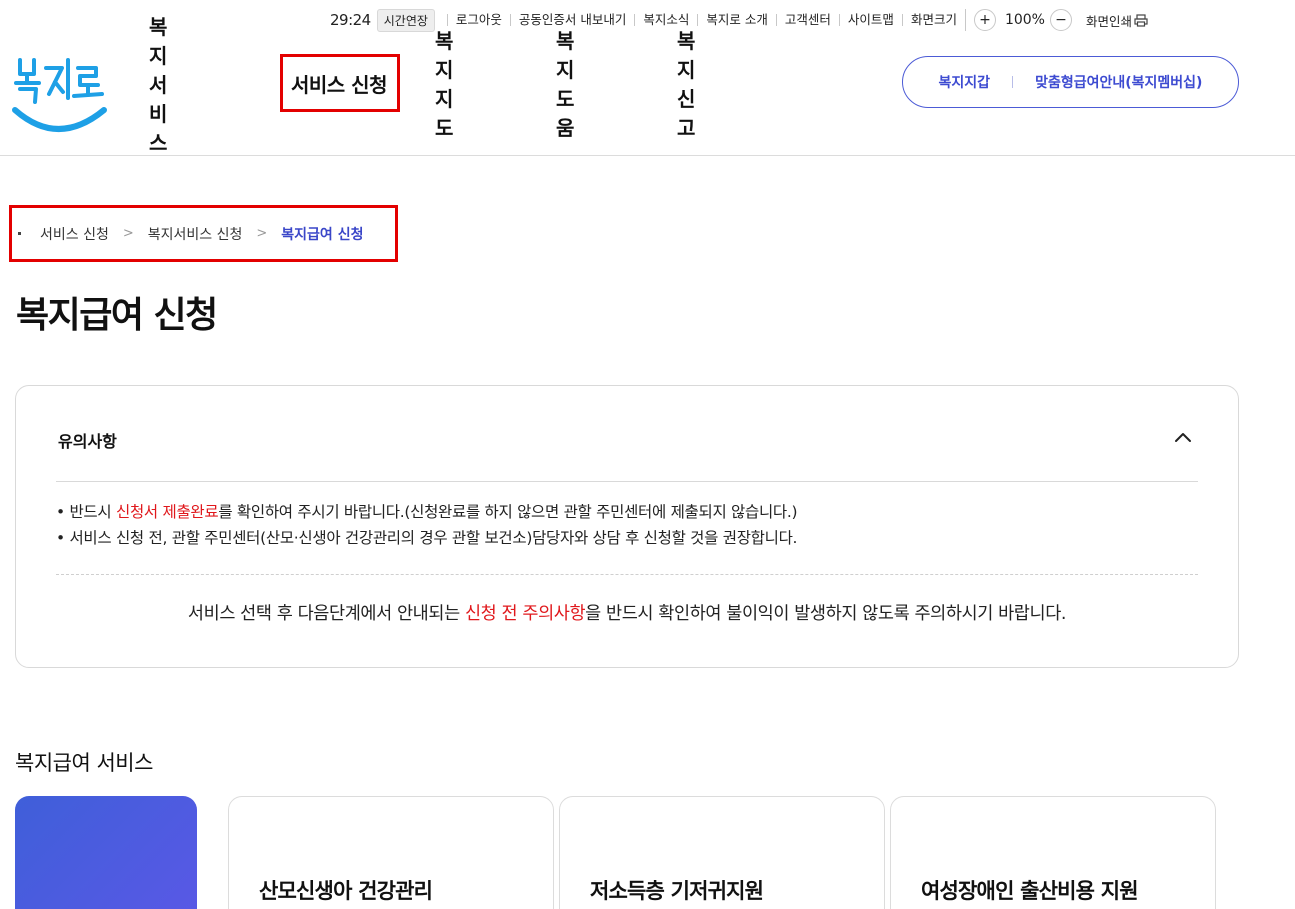 This screenshot has height=909, width=1295. What do you see at coordinates (74, 234) in the screenshot?
I see `breadcrumb-service-apply: 서비스 신청` at bounding box center [74, 234].